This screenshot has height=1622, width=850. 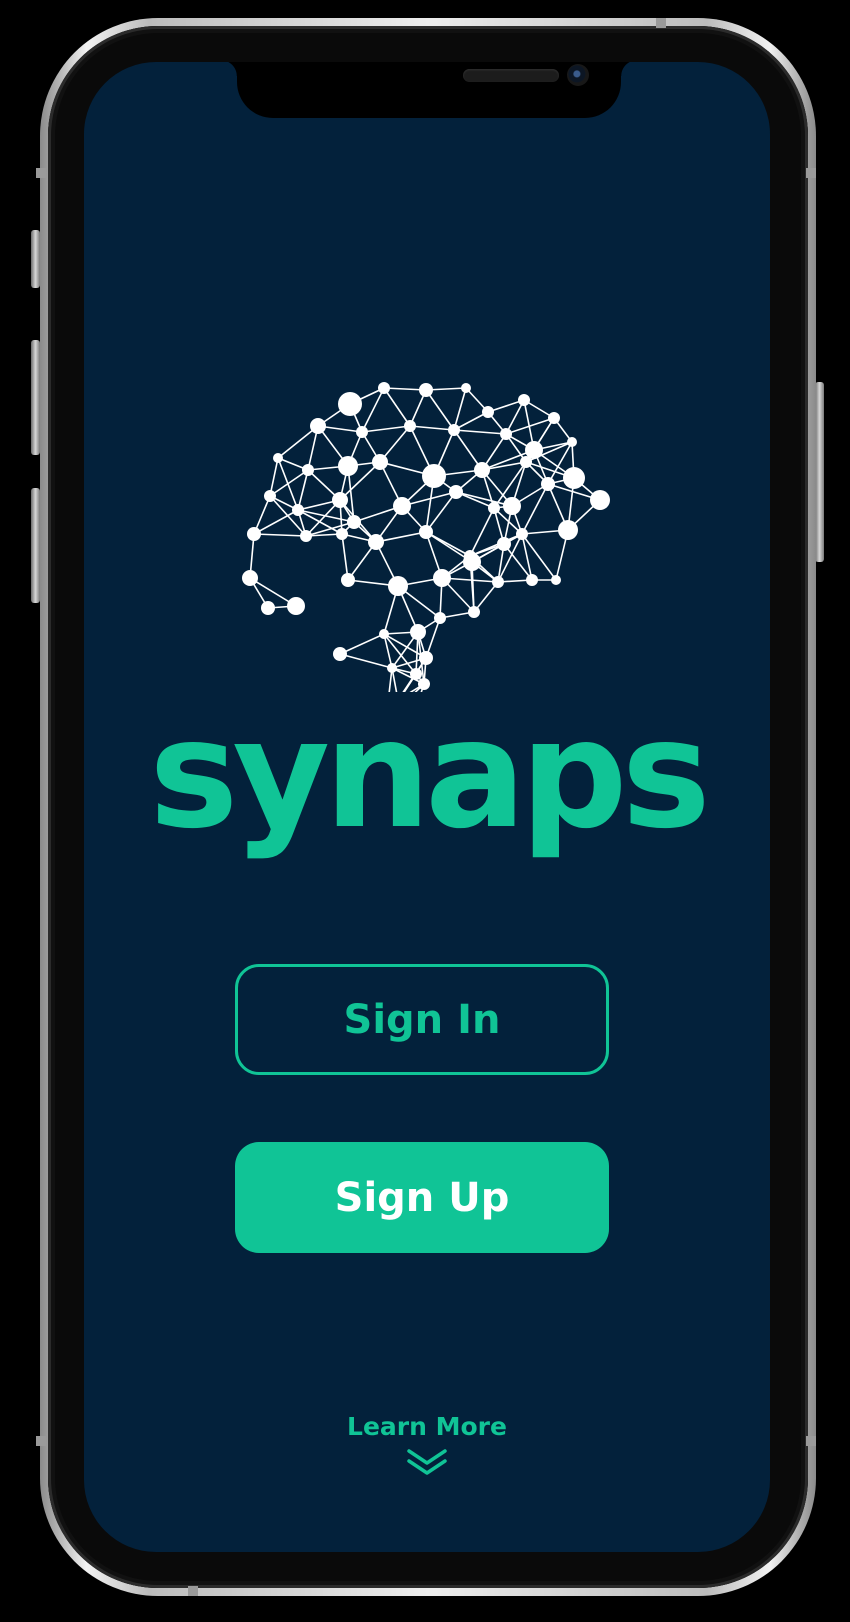 I want to click on sign-in-label: Sign In, so click(x=422, y=1019).